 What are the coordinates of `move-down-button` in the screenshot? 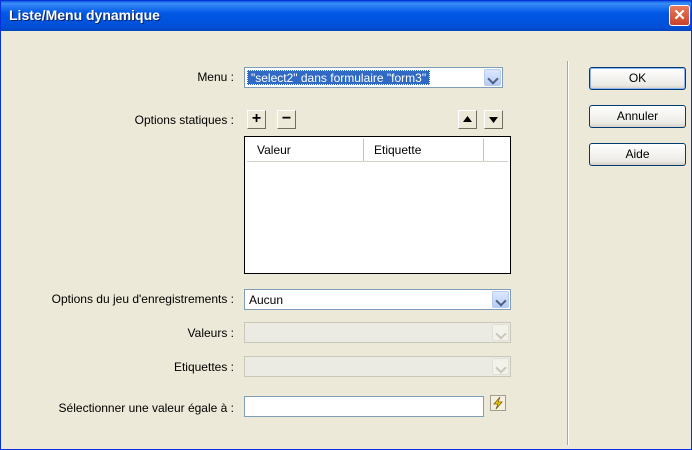 It's located at (493, 119).